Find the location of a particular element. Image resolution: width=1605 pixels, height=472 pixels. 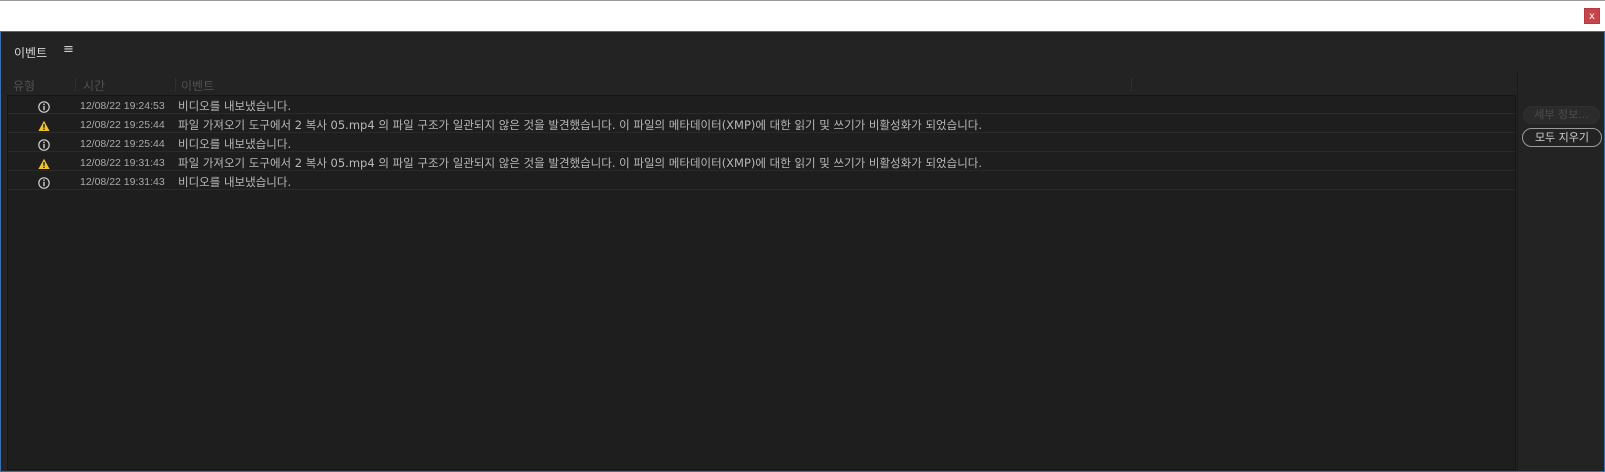

event-row: 12/08/22 19:25:44 비디오를 내보냈습니다. is located at coordinates (761, 143).